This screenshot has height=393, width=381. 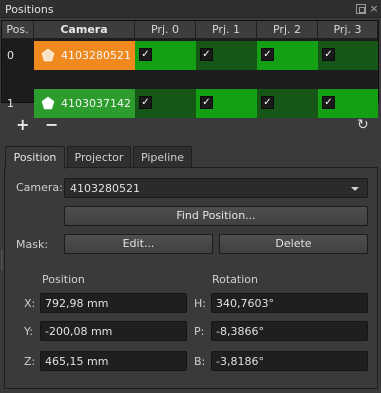 I want to click on z-field: 465,15 mm, so click(x=113, y=361).